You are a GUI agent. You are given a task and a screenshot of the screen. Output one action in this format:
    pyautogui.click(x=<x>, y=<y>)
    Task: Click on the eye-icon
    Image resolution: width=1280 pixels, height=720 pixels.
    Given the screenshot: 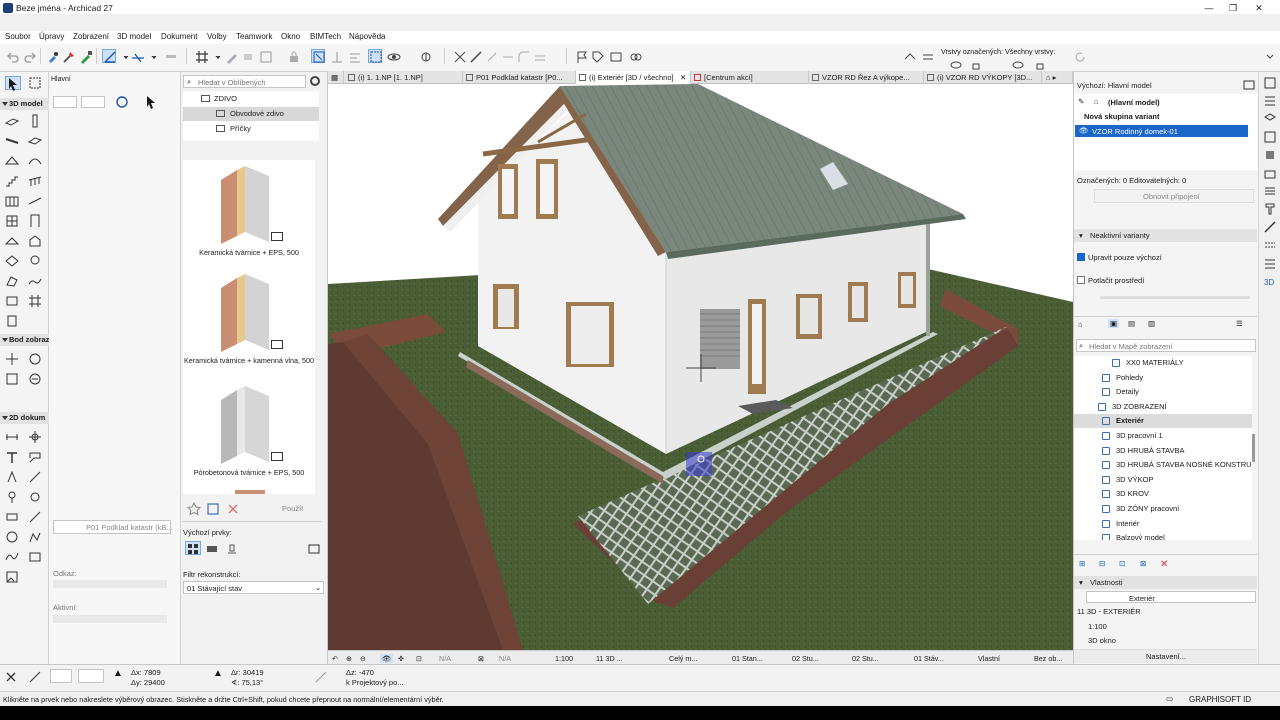 What is the action you would take?
    pyautogui.click(x=955, y=64)
    